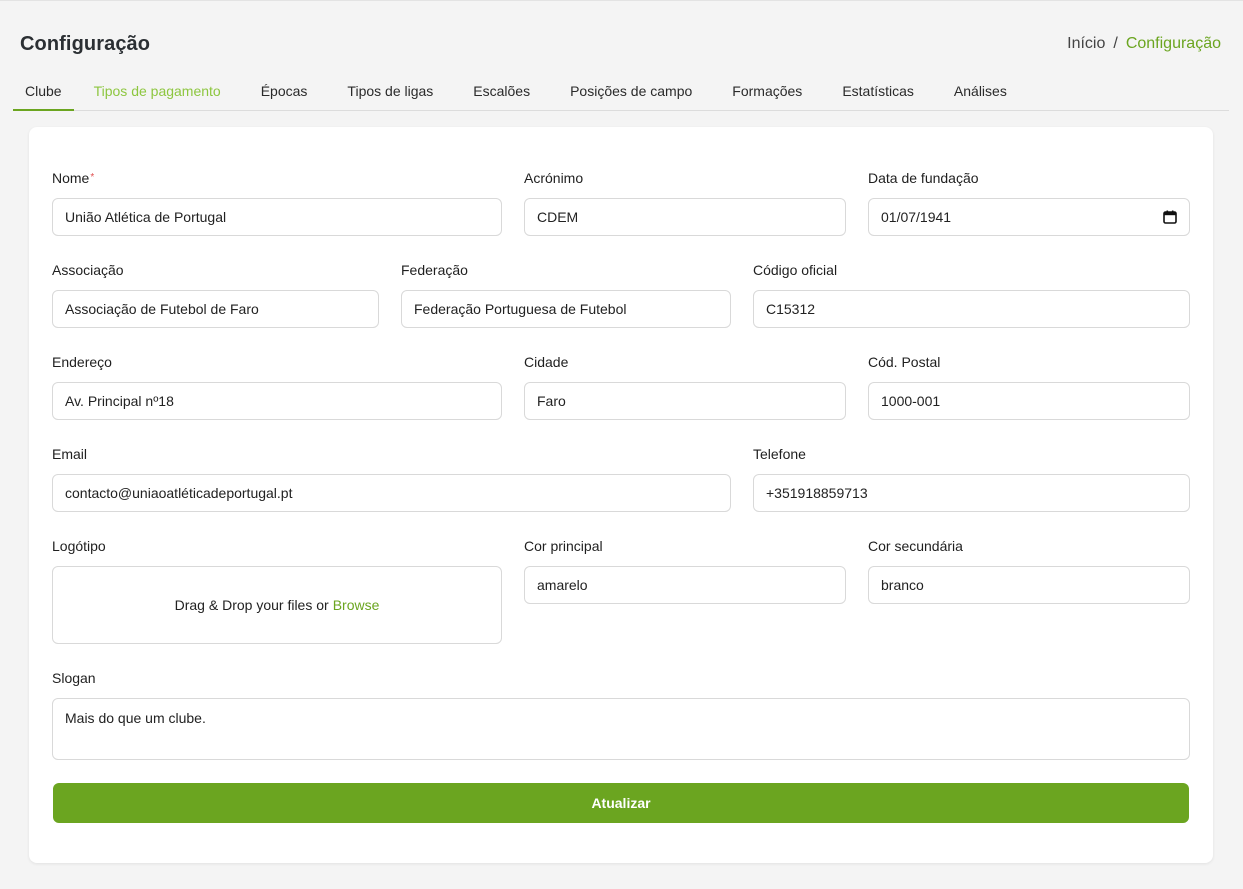 This screenshot has width=1243, height=889. I want to click on tab-tipos-de-ligas: Tipos de ligas, so click(390, 91).